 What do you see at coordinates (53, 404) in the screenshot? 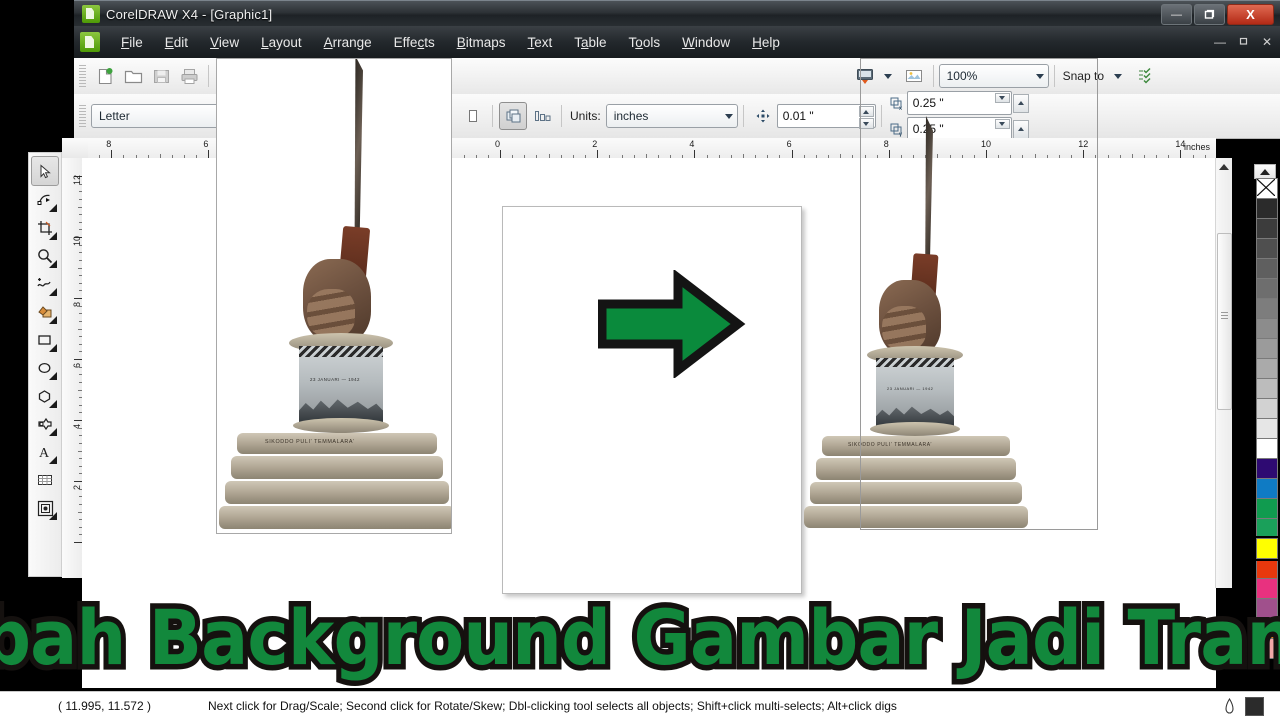
I see `polygon-tool-flyout-icon` at bounding box center [53, 404].